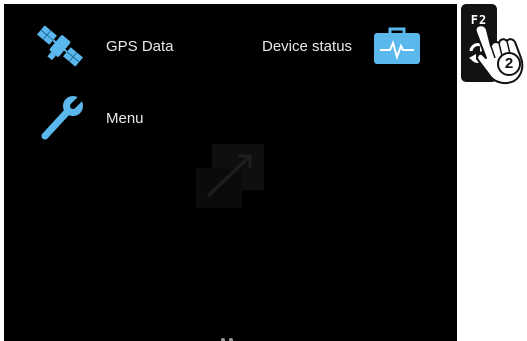 The width and height of the screenshot is (527, 341). I want to click on pointing-hand-icon, so click(499, 54).